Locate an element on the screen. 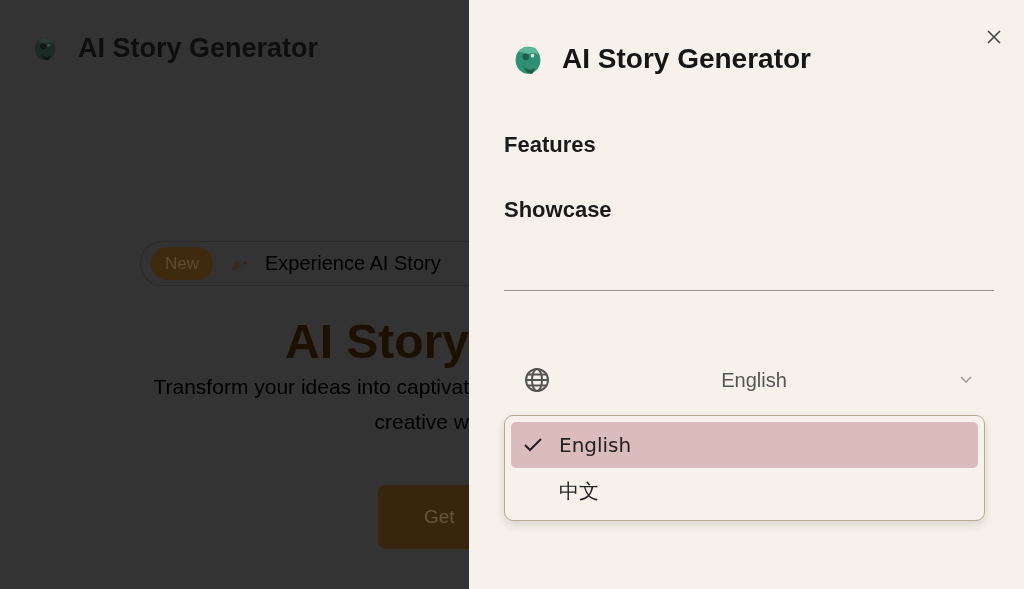 The image size is (1024, 589). language-option: 中文 is located at coordinates (744, 491).